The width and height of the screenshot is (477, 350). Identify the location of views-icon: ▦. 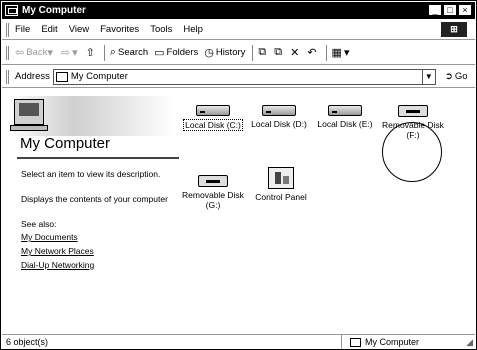
(336, 53).